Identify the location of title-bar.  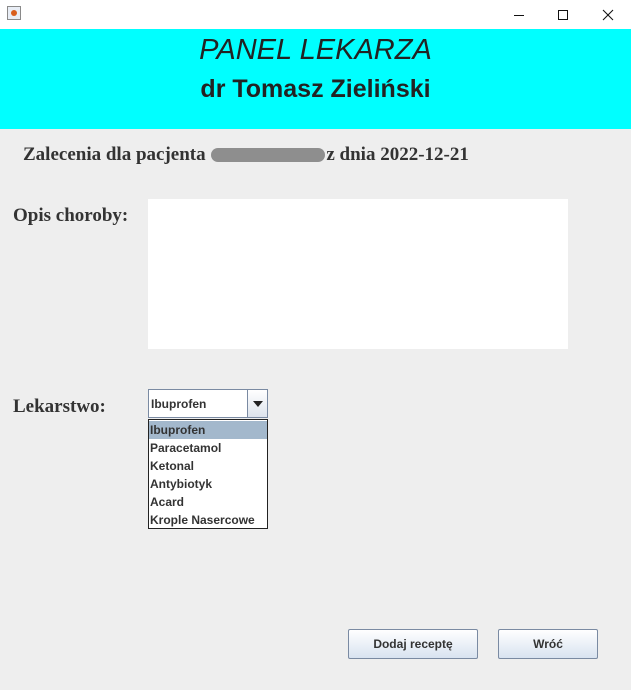
(315, 14).